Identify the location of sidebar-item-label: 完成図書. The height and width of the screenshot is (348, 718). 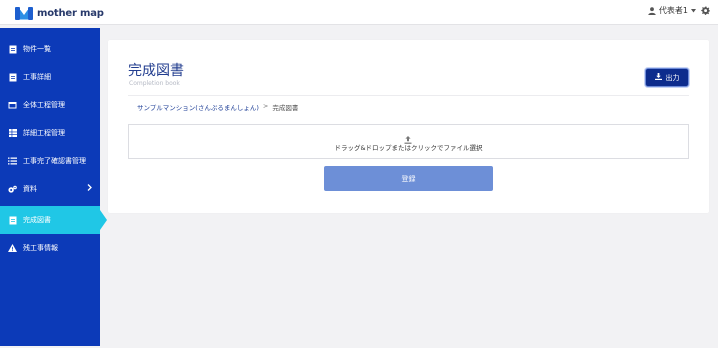
(37, 220).